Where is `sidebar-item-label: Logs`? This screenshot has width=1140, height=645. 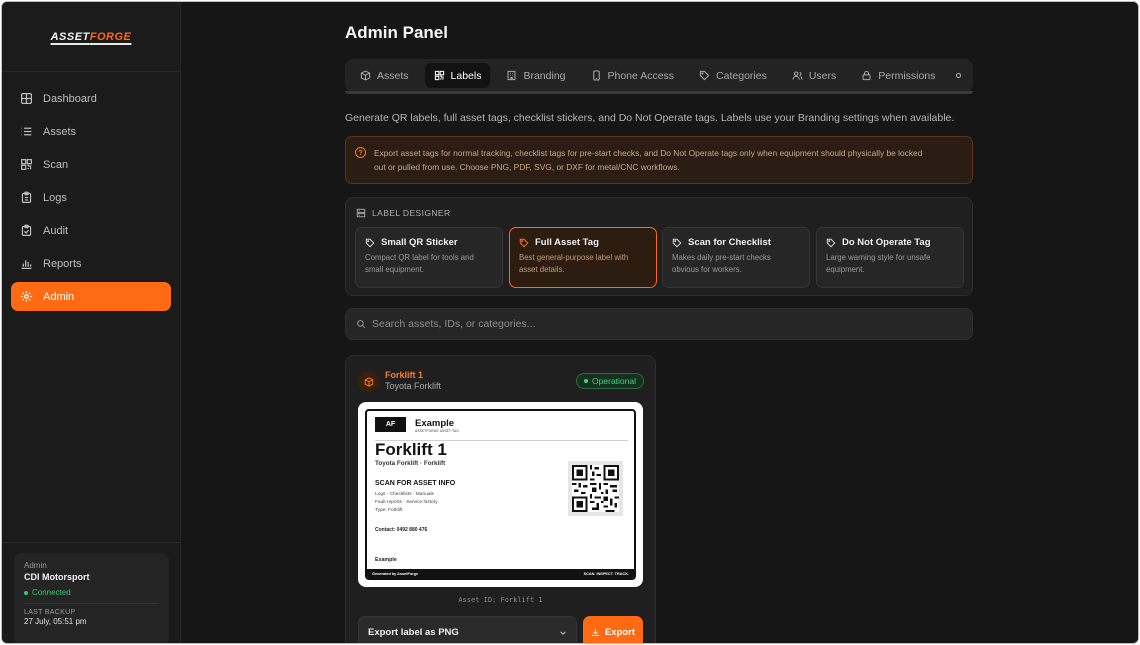
sidebar-item-label: Logs is located at coordinates (55, 197).